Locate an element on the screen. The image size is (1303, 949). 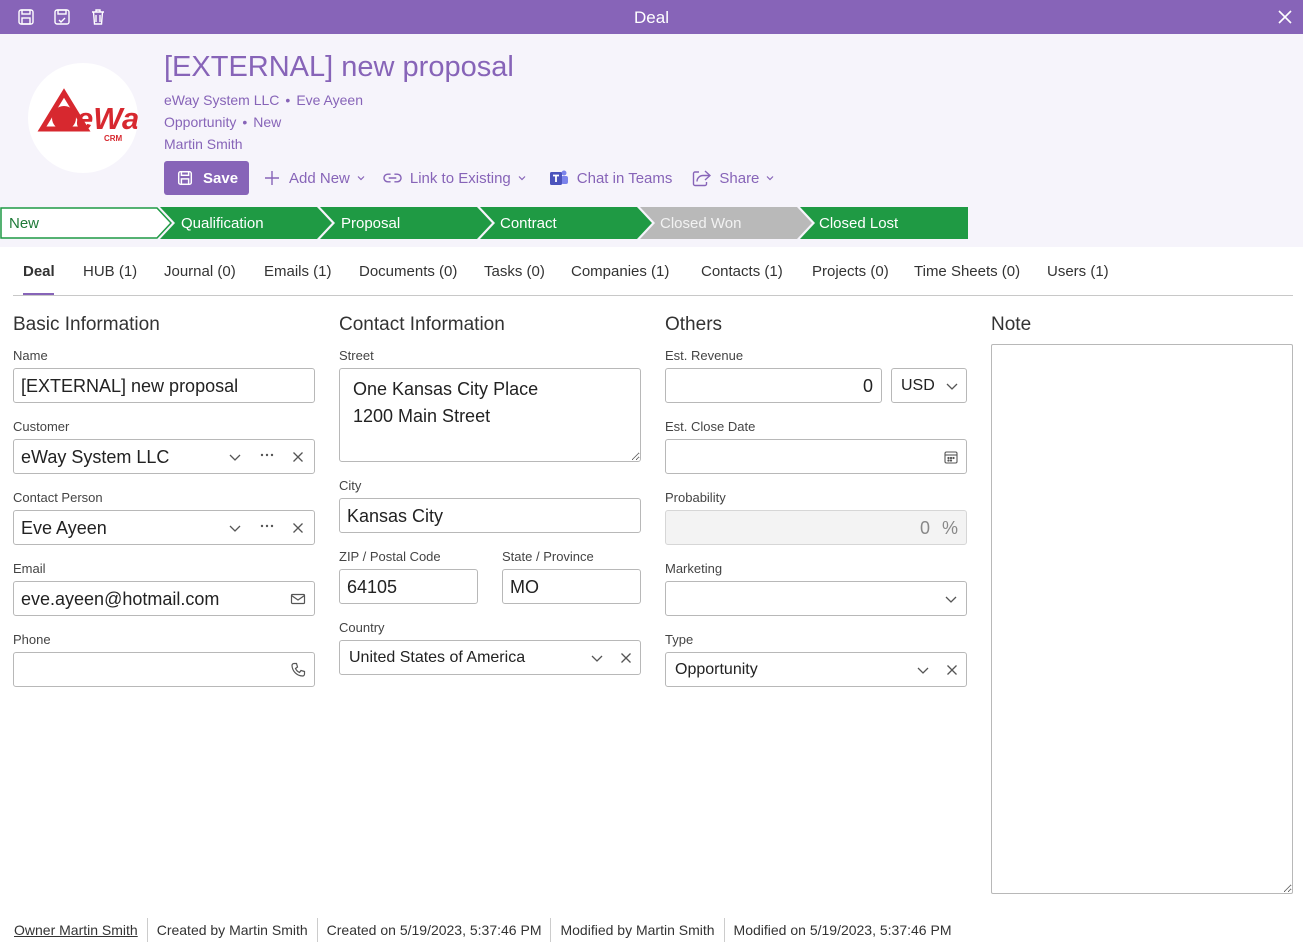
tab-deal: Deal is located at coordinates (39, 271).